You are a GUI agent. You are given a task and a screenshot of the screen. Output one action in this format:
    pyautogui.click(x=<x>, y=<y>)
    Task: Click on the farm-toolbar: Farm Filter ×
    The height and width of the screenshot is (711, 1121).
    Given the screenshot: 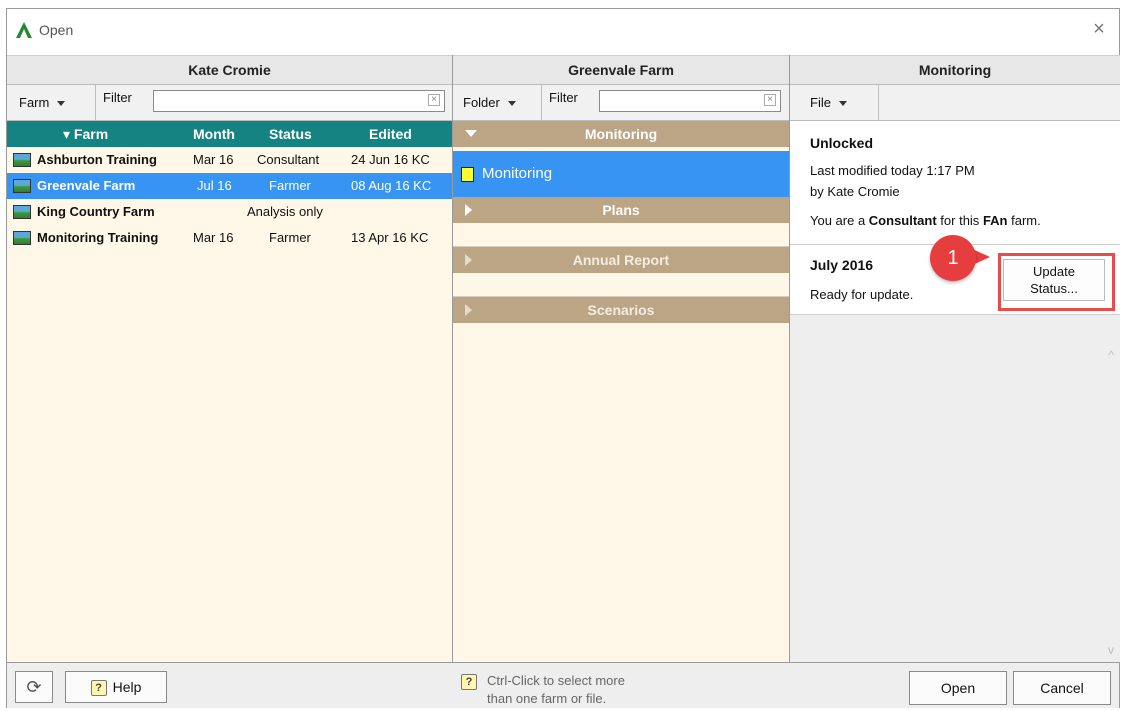 What is the action you would take?
    pyautogui.click(x=229, y=103)
    